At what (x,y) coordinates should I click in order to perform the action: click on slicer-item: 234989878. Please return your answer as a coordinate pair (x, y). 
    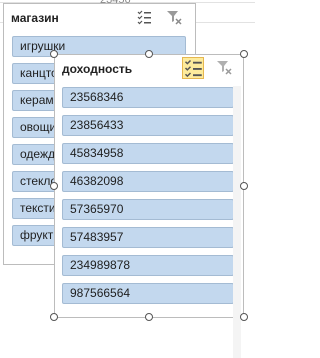
    Looking at the image, I should click on (148, 265).